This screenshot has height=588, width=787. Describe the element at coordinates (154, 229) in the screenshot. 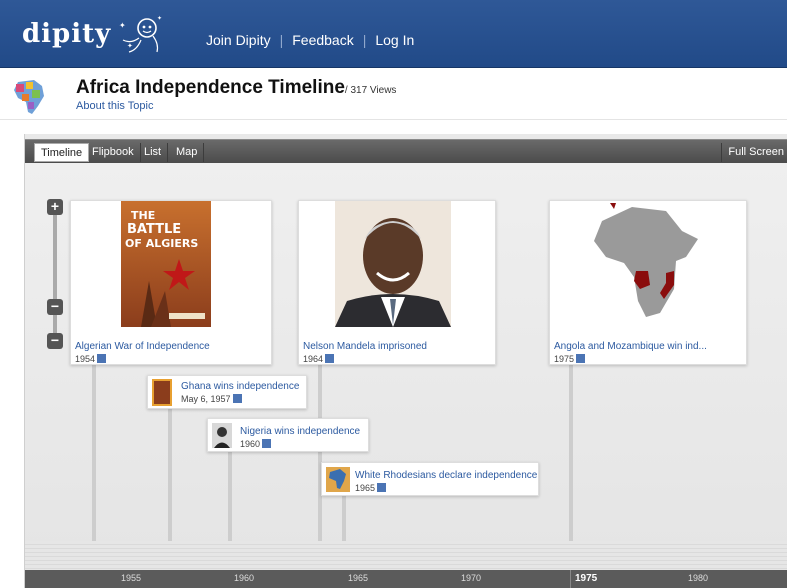

I see `poster-title-line2: BATTLE` at that location.